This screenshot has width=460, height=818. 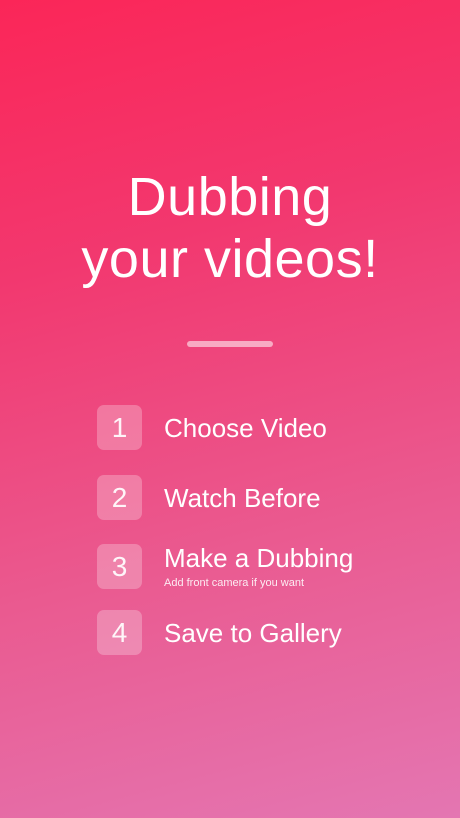 I want to click on step-label: Make a Dubbing, so click(x=259, y=558).